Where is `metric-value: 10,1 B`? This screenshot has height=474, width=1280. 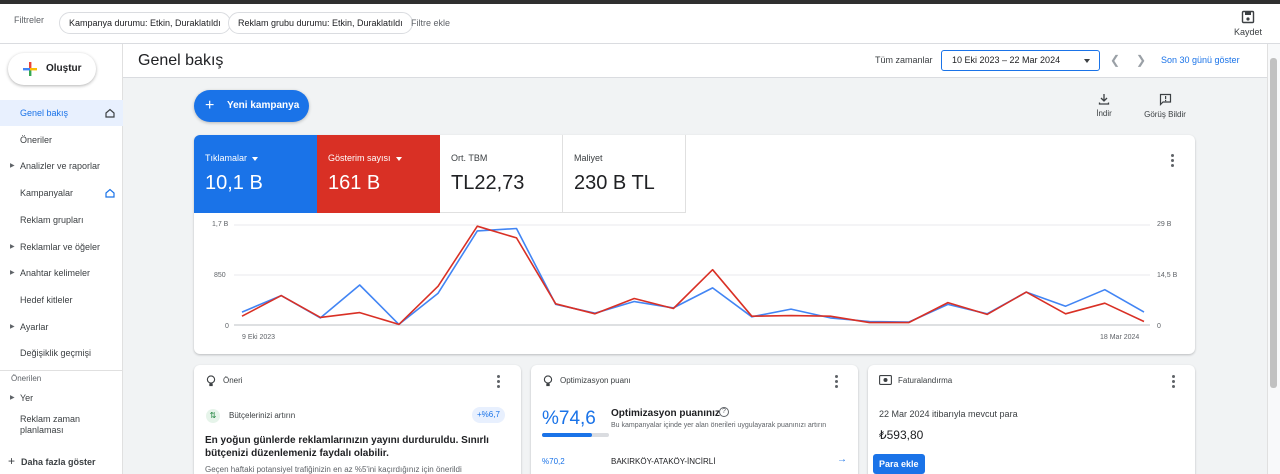 metric-value: 10,1 B is located at coordinates (234, 183).